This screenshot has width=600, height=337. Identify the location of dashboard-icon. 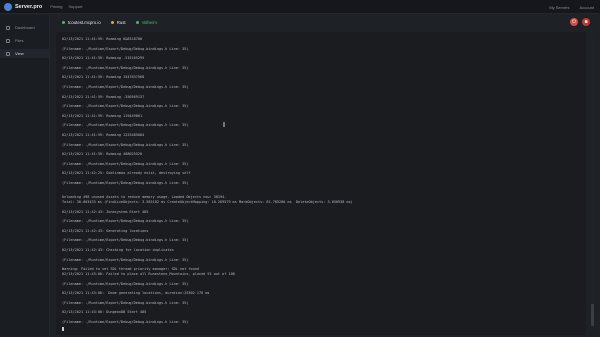
(8, 27).